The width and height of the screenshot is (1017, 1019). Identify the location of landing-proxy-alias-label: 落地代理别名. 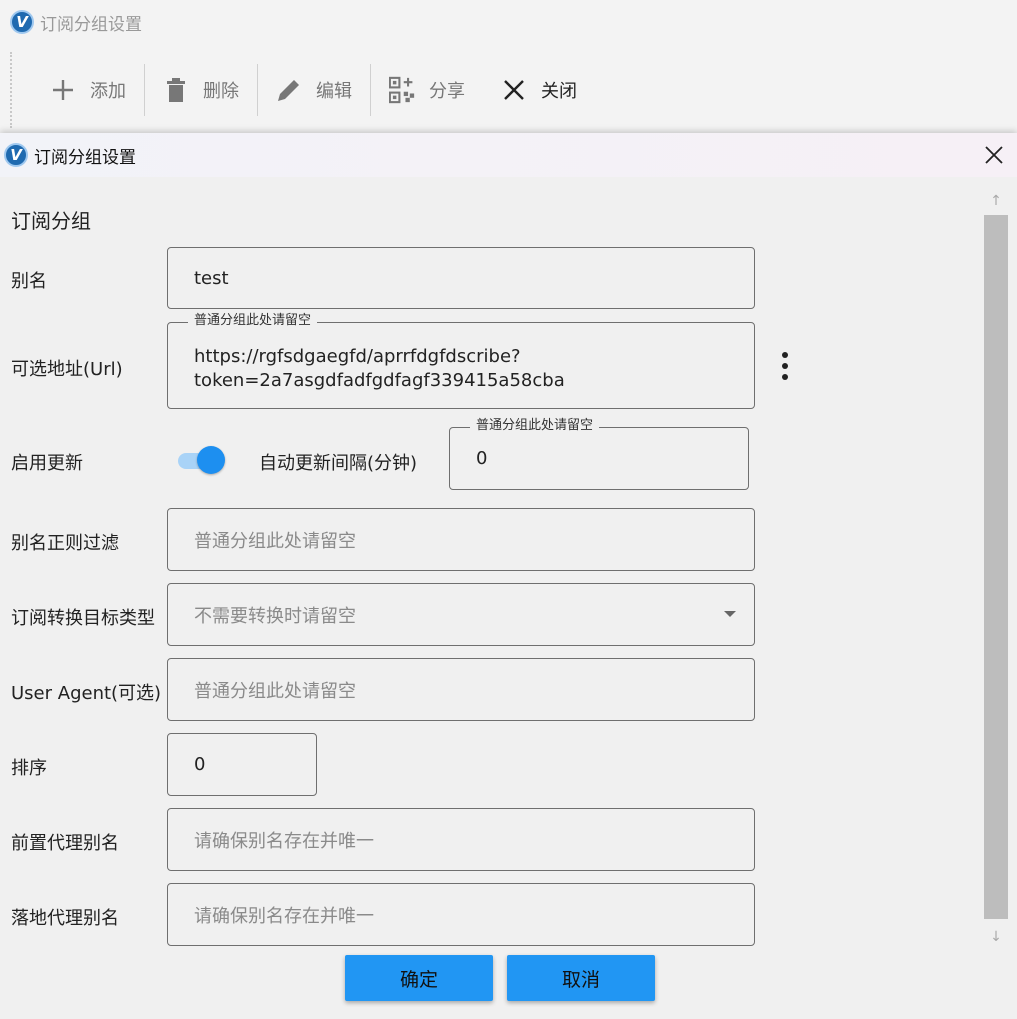
(65, 918).